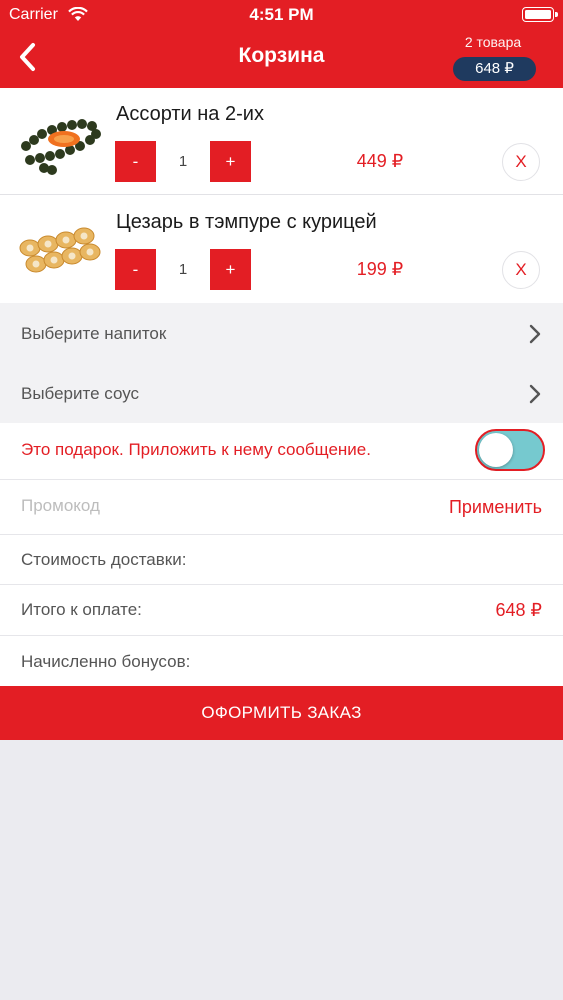 The height and width of the screenshot is (1000, 563). What do you see at coordinates (81, 609) in the screenshot?
I see `total-label: Итого к оплате:` at bounding box center [81, 609].